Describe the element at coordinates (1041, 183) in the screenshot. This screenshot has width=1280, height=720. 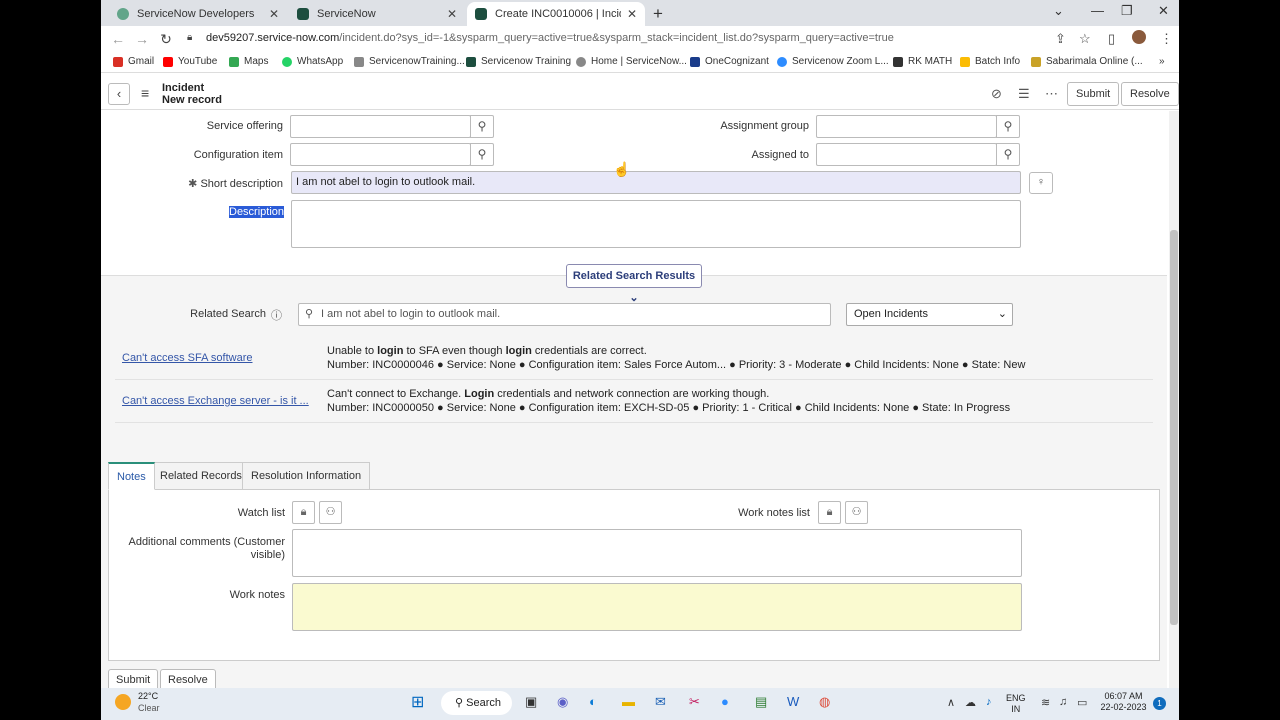
I see `lightbulb-icon: ♀` at that location.